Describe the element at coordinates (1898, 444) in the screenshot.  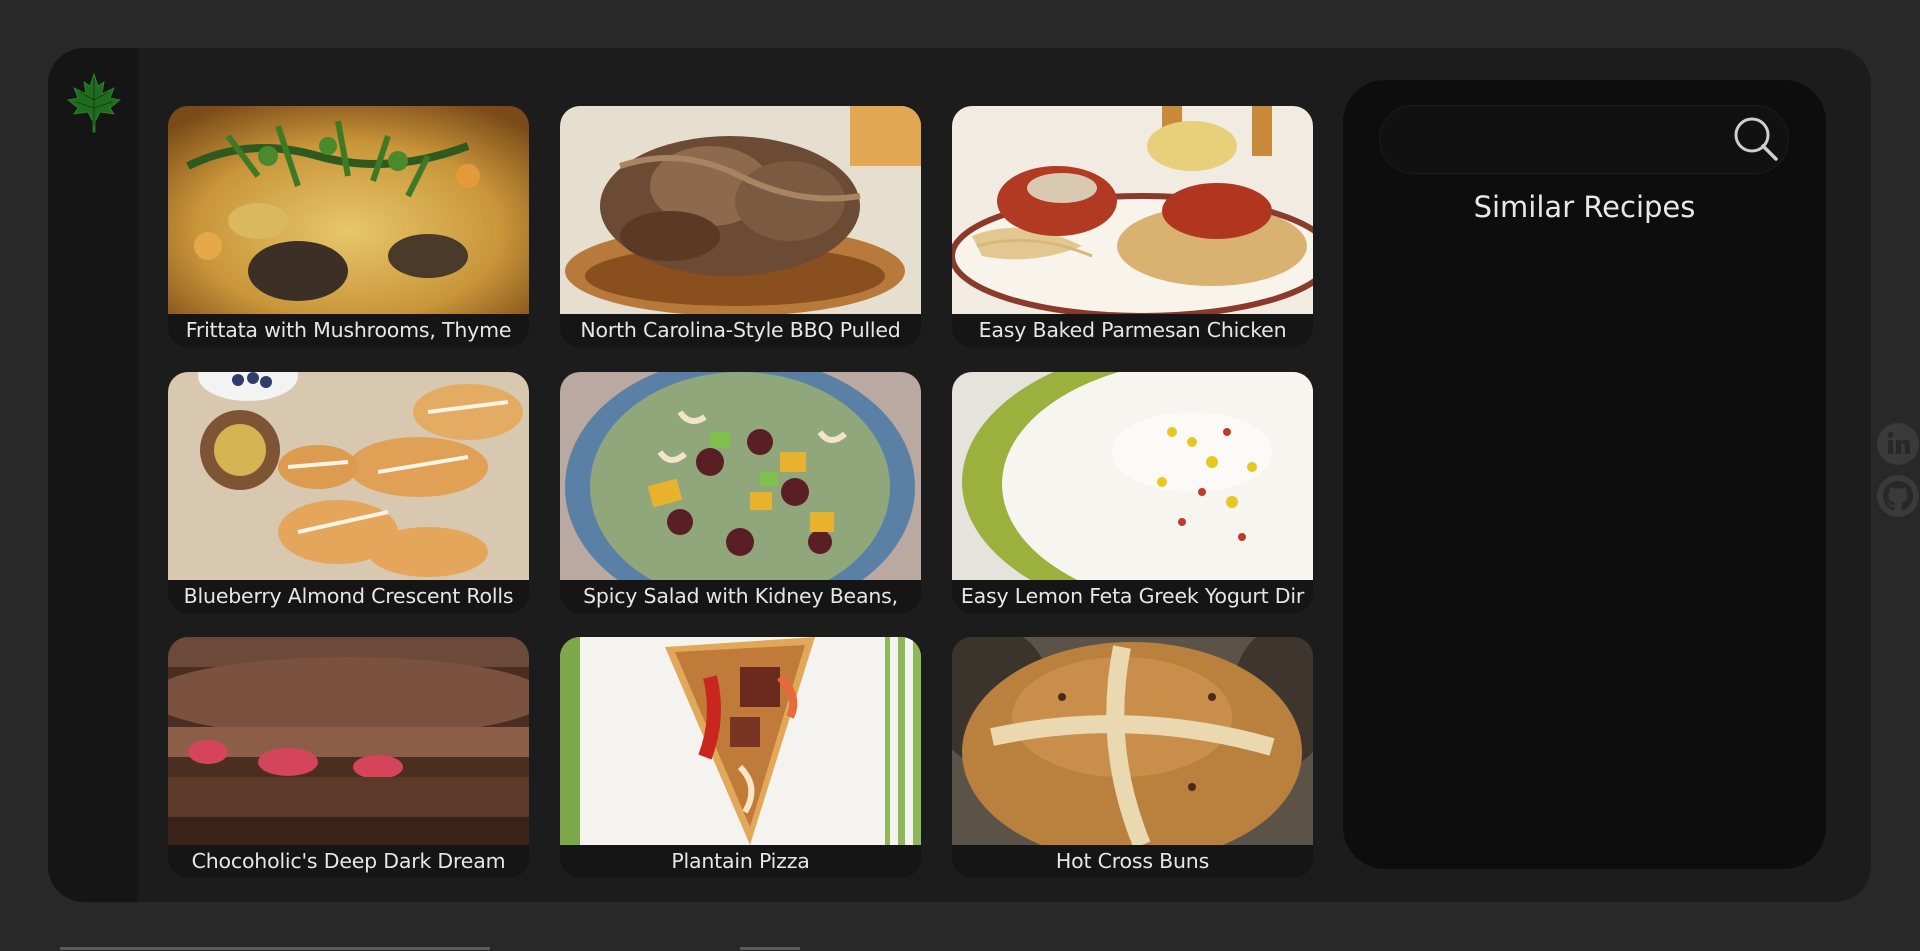
I see `linkedin-icon` at that location.